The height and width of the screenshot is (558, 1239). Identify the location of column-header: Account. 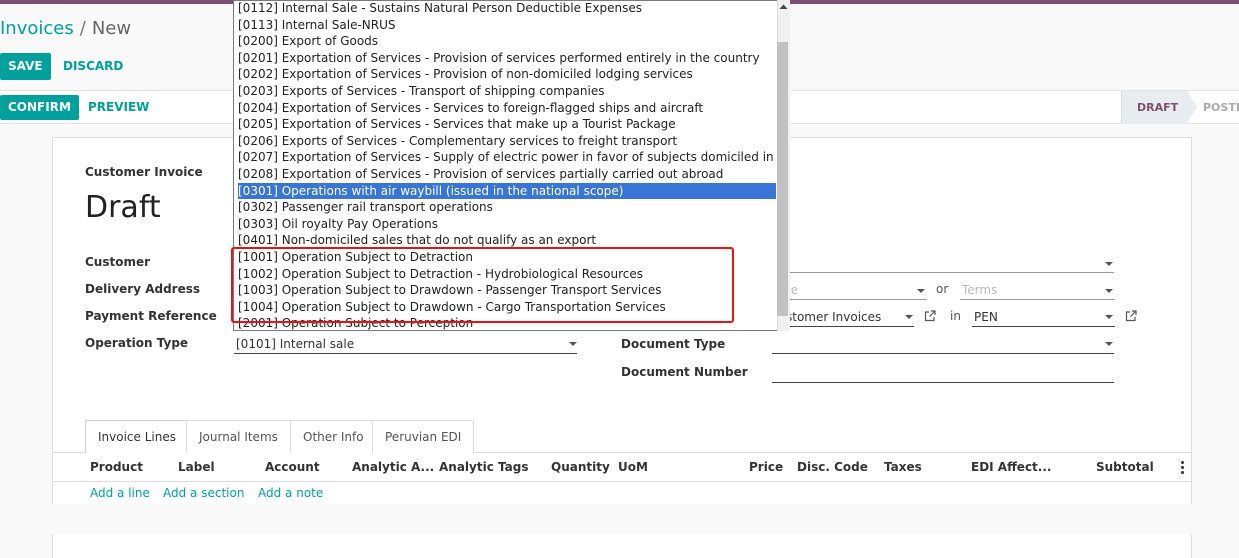
(292, 467).